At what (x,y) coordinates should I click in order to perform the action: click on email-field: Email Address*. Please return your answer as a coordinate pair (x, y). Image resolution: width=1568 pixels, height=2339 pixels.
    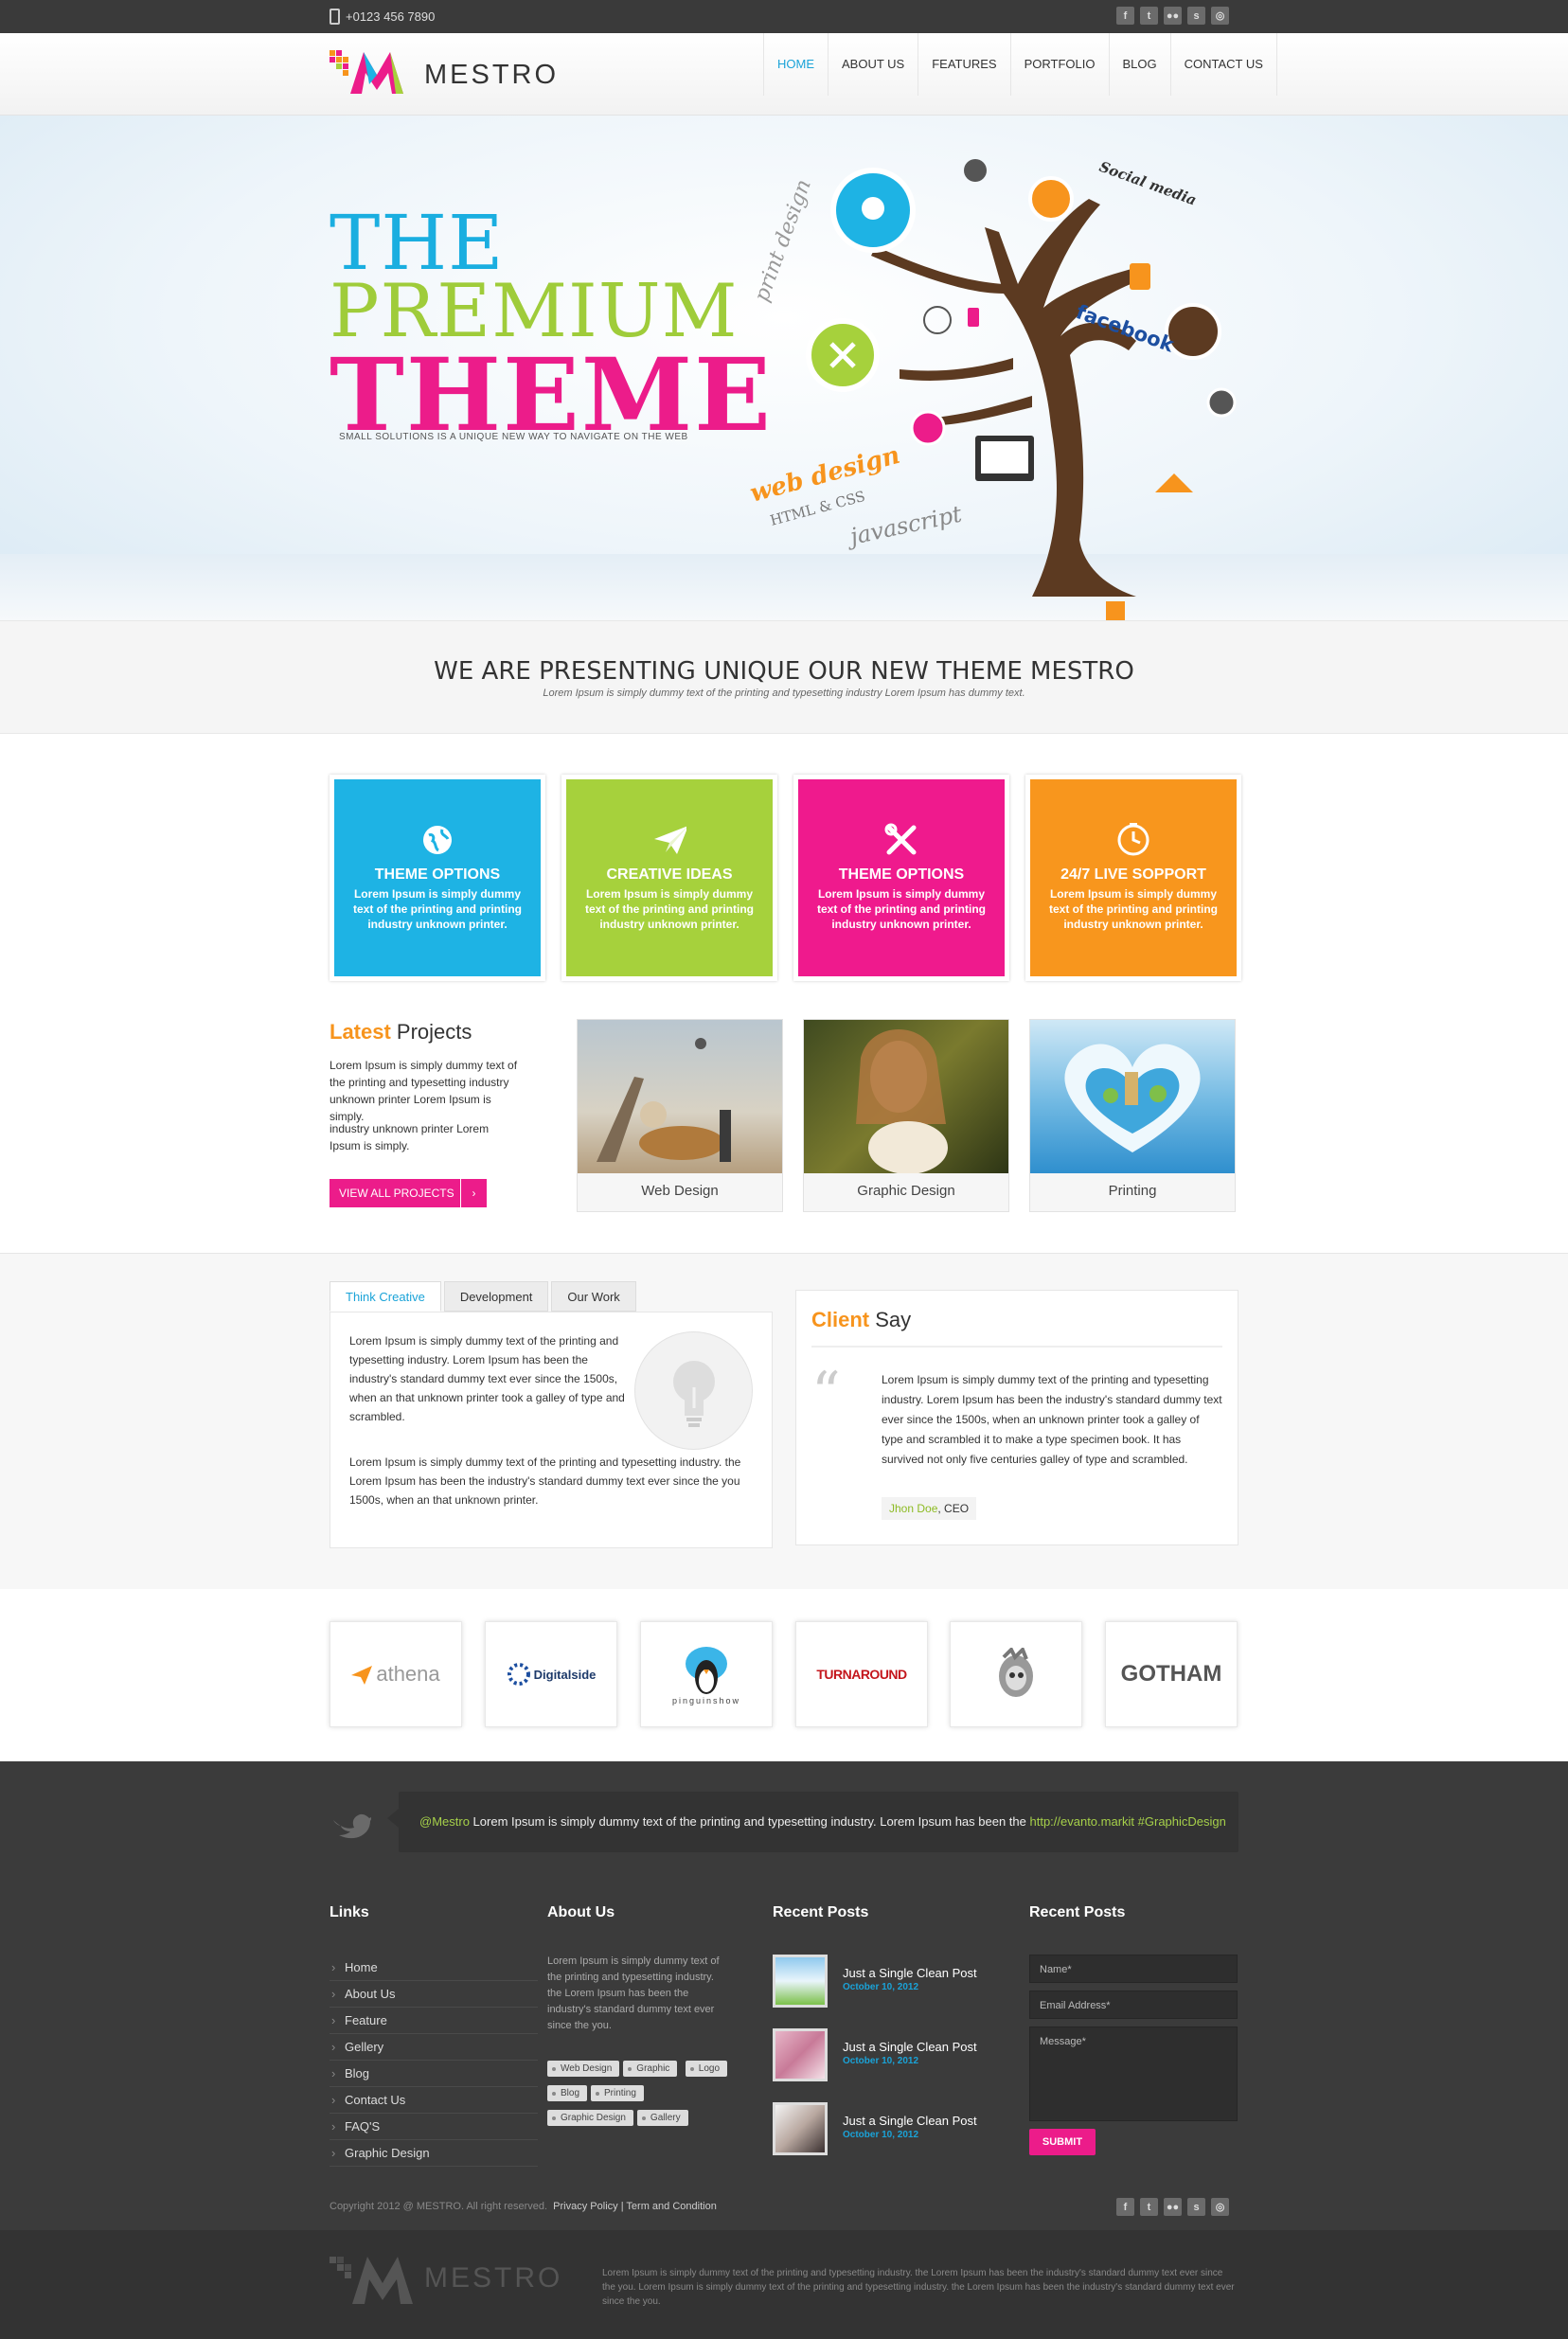
    Looking at the image, I should click on (1133, 2005).